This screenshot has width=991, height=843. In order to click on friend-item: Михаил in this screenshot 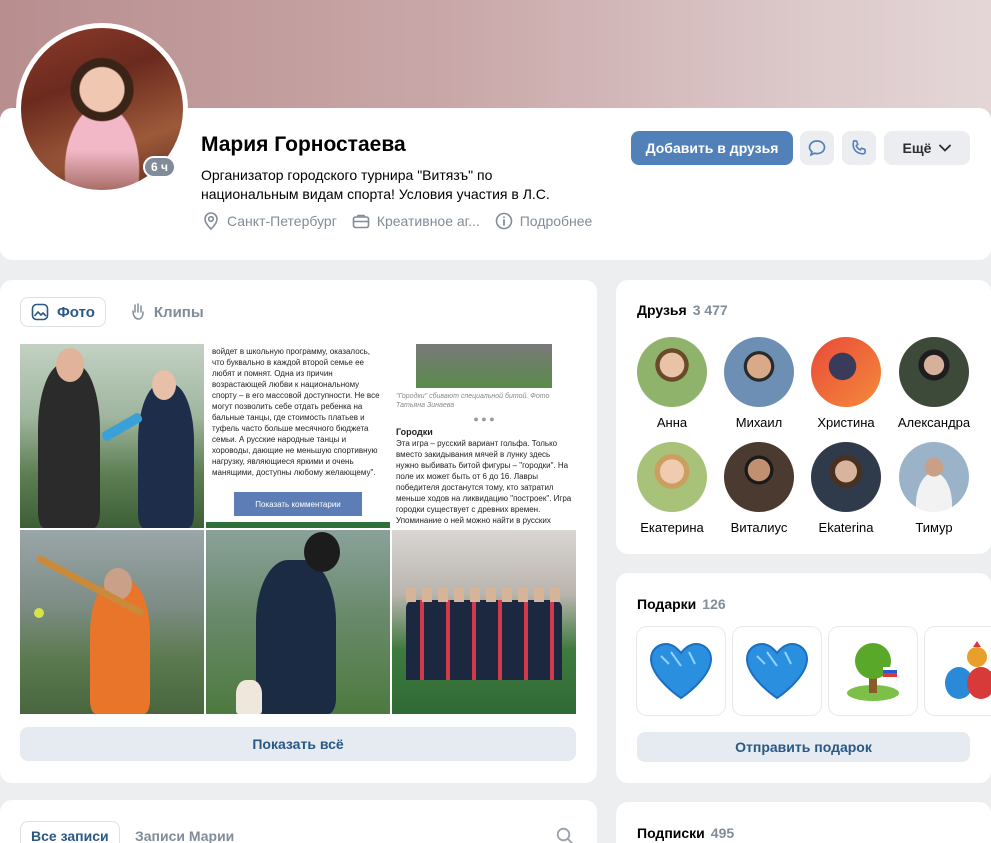, I will do `click(759, 383)`.